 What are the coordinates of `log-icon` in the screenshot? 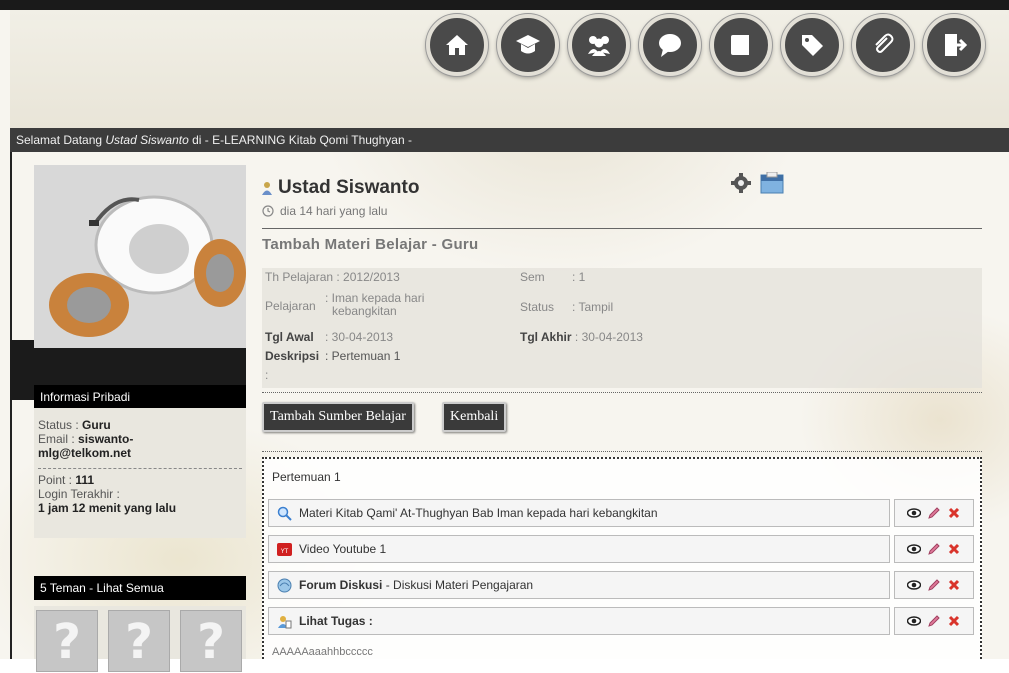 It's located at (772, 183).